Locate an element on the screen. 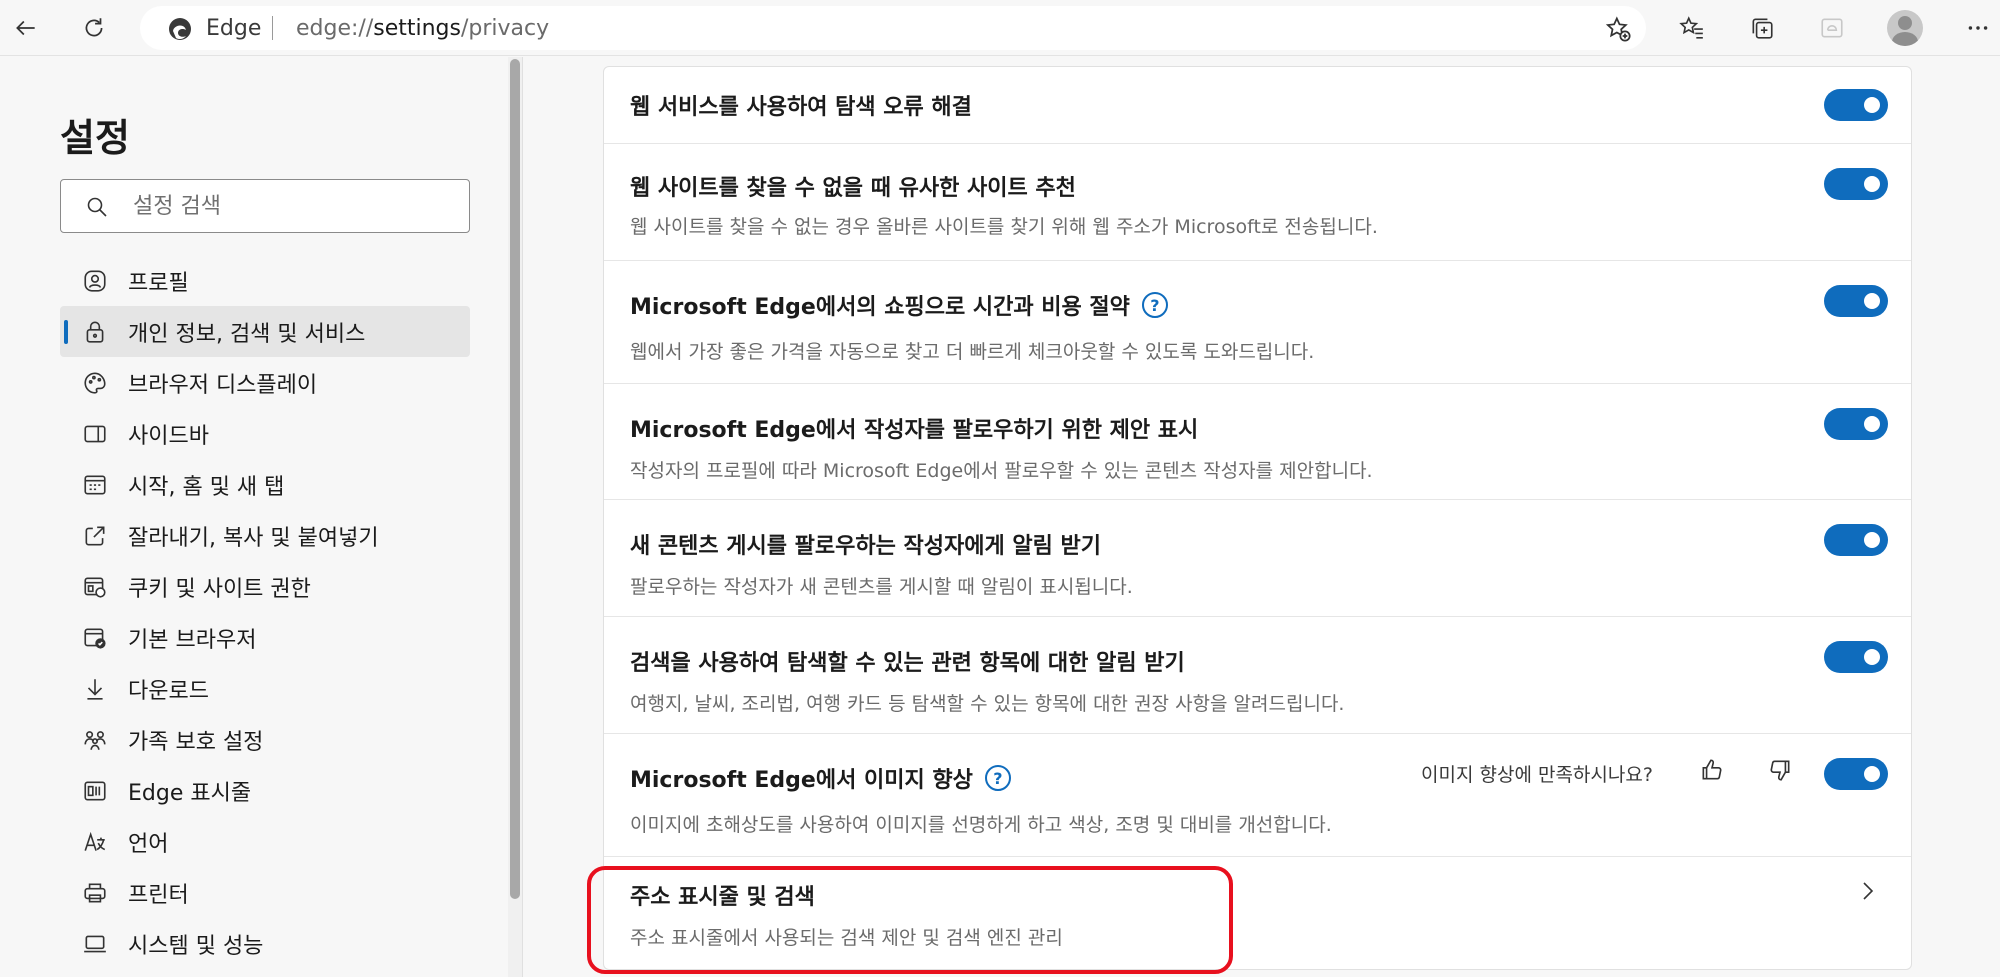 Image resolution: width=2000 pixels, height=977 pixels. more-dots-icon is located at coordinates (1978, 28).